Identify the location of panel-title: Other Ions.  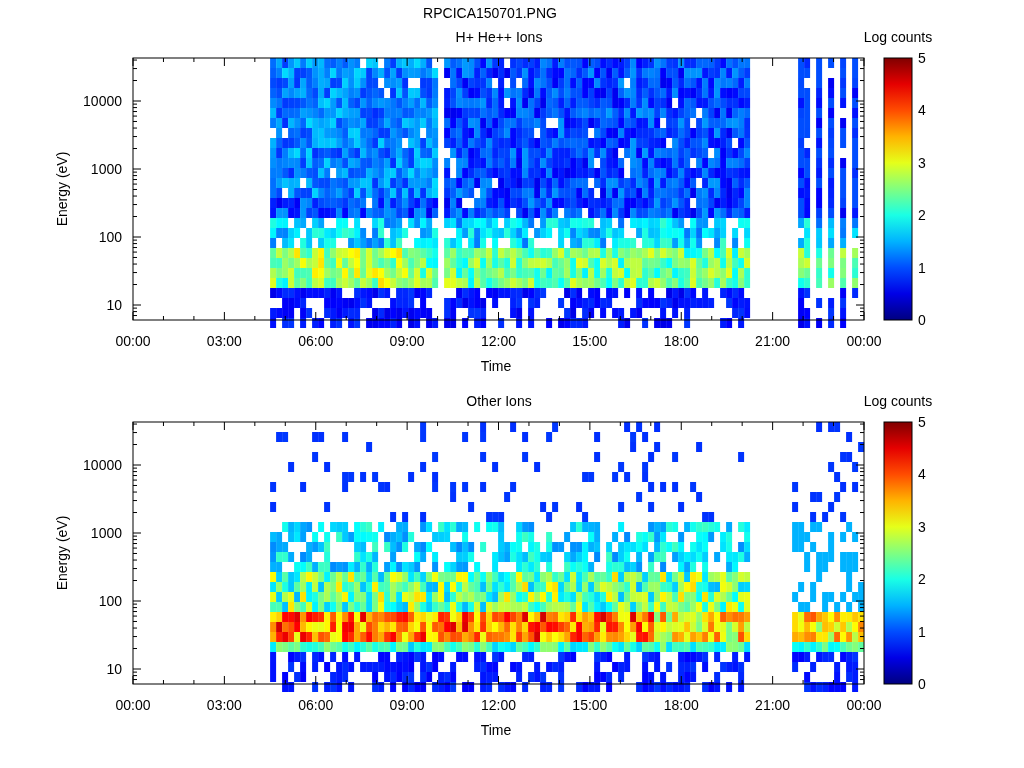
(499, 401).